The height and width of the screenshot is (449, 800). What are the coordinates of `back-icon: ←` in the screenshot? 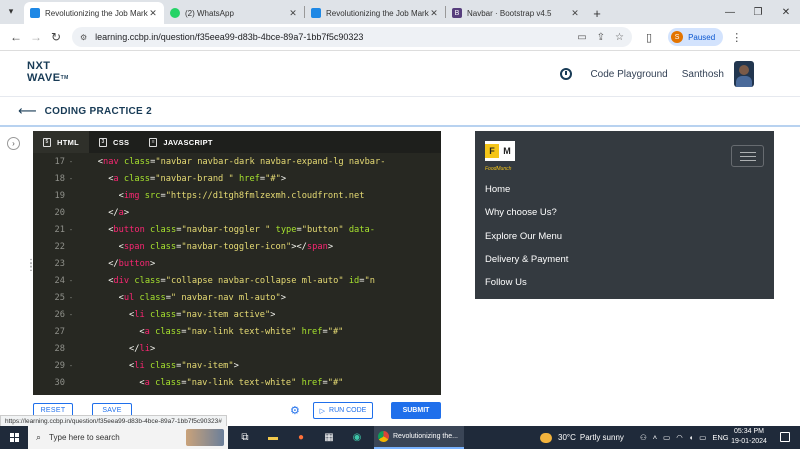 It's located at (16, 37).